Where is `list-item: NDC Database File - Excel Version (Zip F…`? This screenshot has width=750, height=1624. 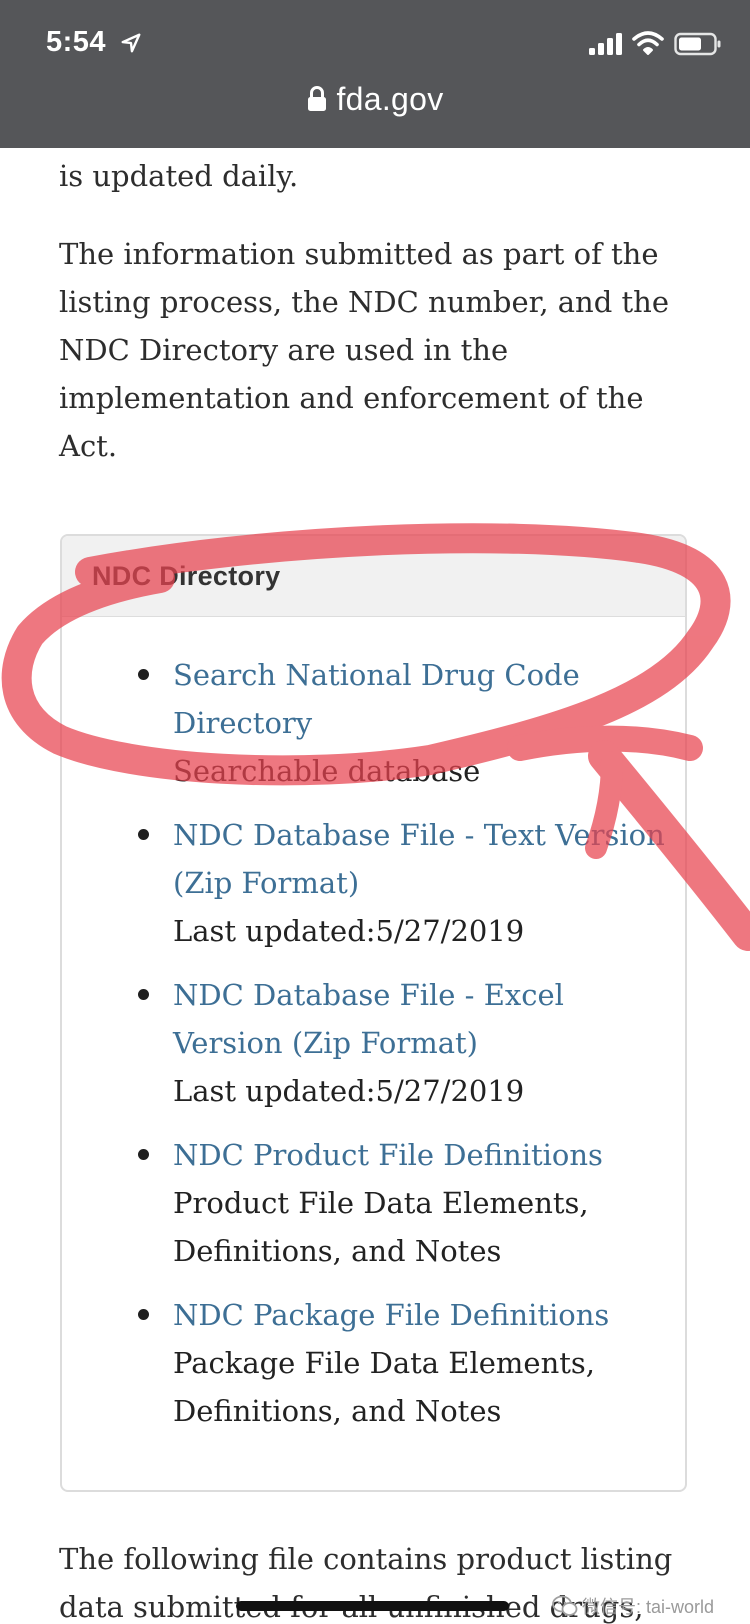
list-item: NDC Database File - Excel Version (Zip F… is located at coordinates (373, 1043).